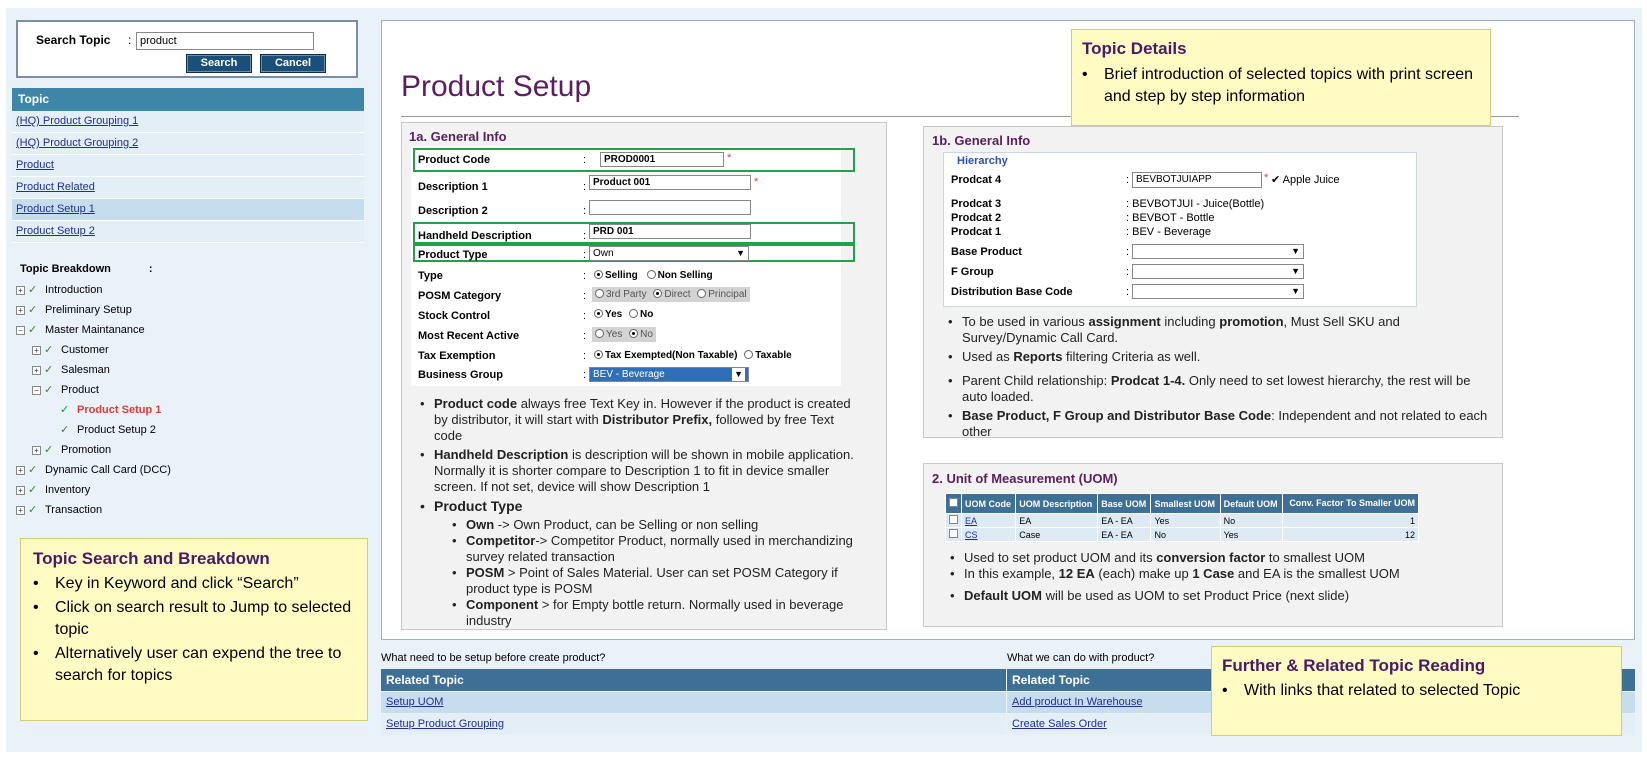  What do you see at coordinates (670, 182) in the screenshot?
I see `description1-field: Product 001` at bounding box center [670, 182].